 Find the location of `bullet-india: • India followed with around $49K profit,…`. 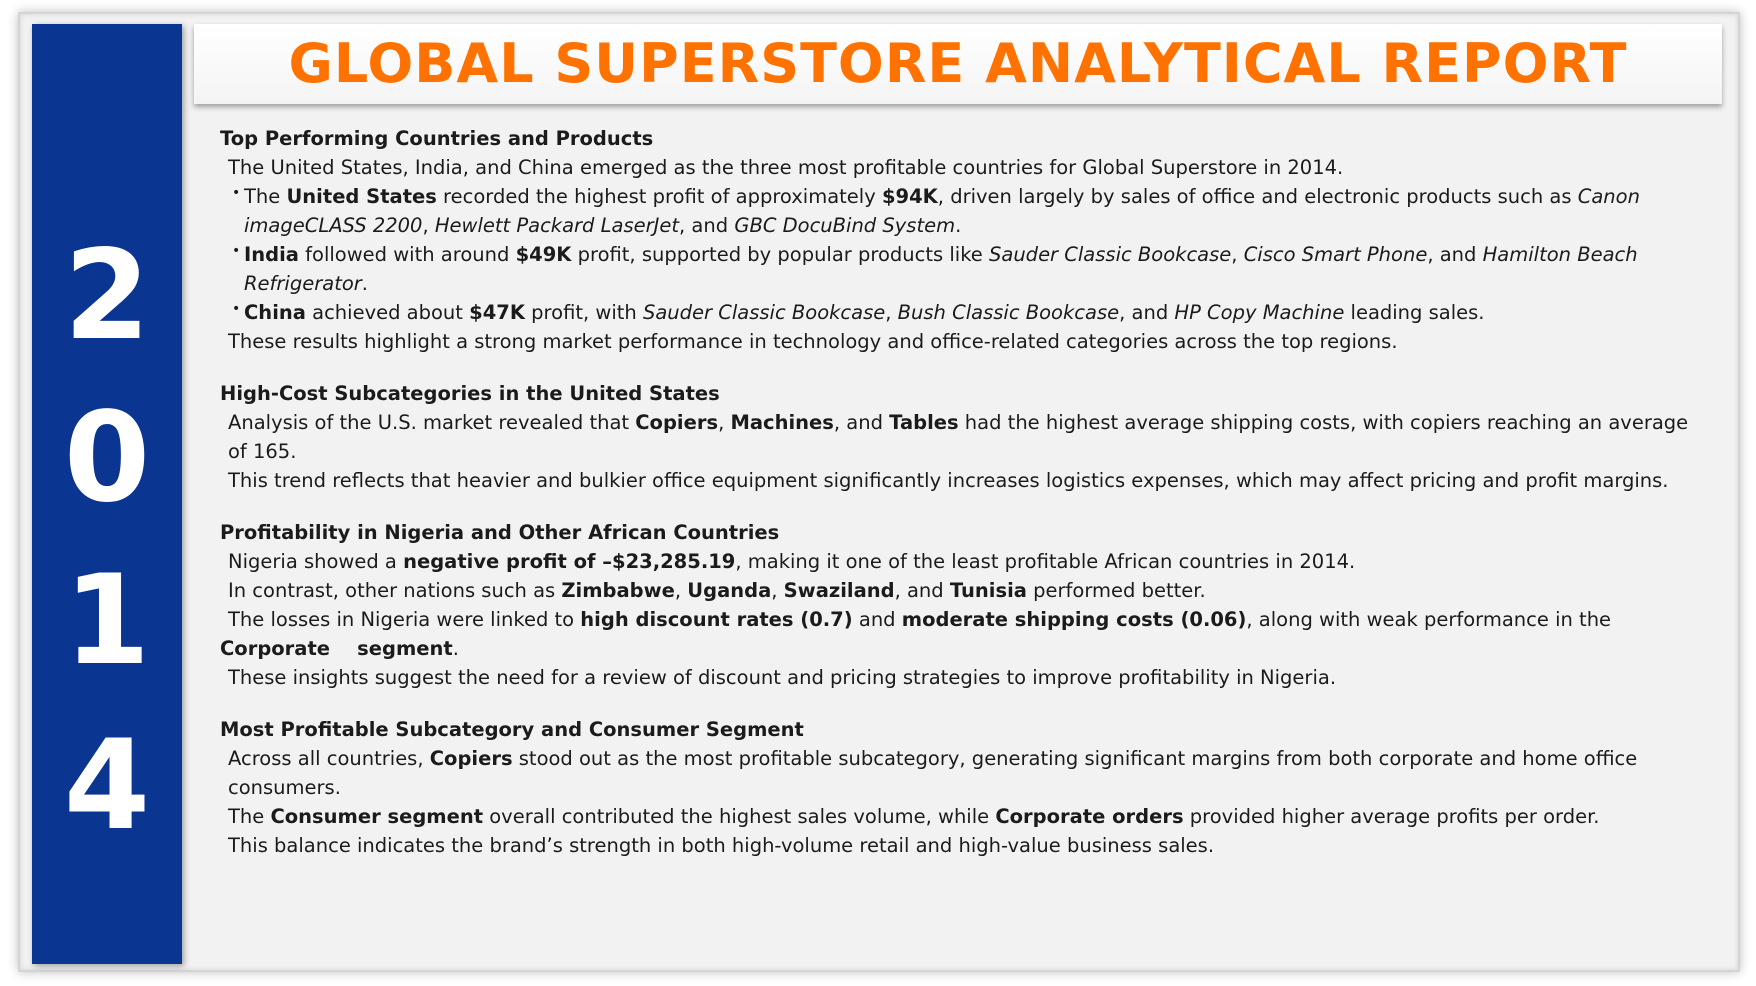

bullet-india: • India followed with around $49K profit,… is located at coordinates (955, 269).